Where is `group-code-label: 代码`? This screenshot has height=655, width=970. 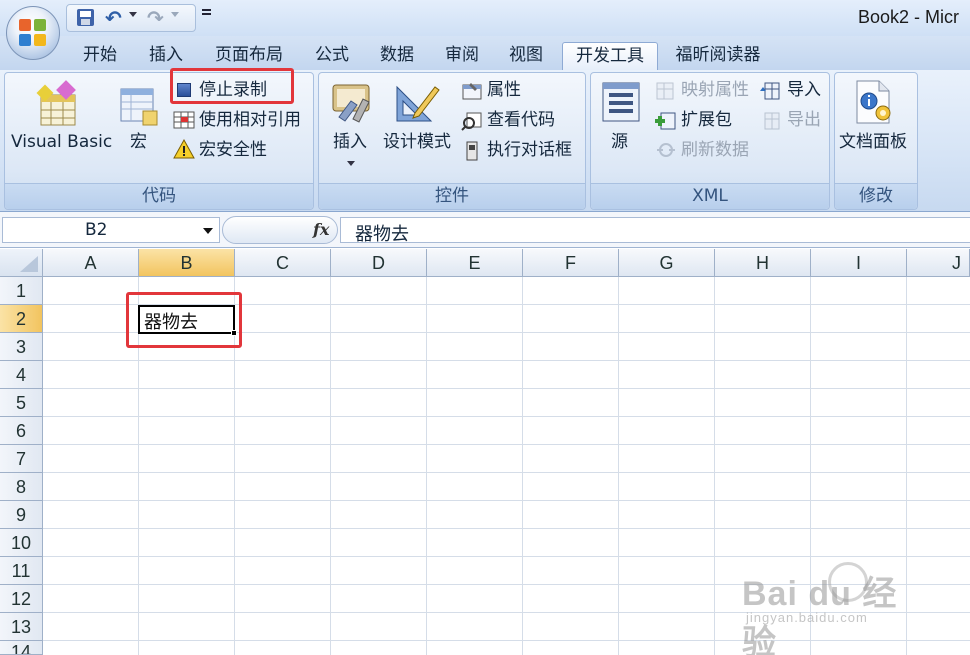 group-code-label: 代码 is located at coordinates (159, 196).